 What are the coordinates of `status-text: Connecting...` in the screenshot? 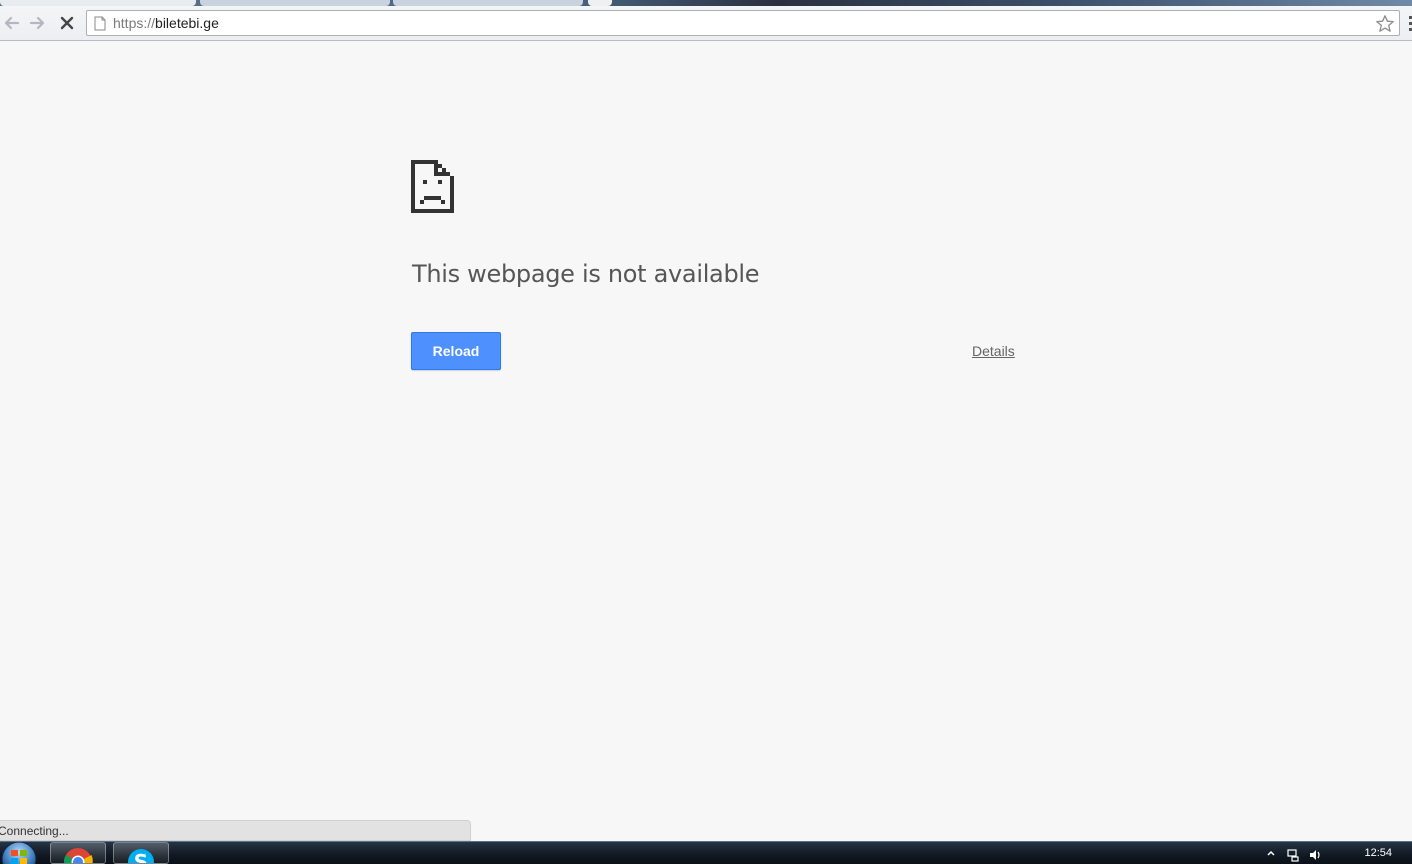 It's located at (34, 831).